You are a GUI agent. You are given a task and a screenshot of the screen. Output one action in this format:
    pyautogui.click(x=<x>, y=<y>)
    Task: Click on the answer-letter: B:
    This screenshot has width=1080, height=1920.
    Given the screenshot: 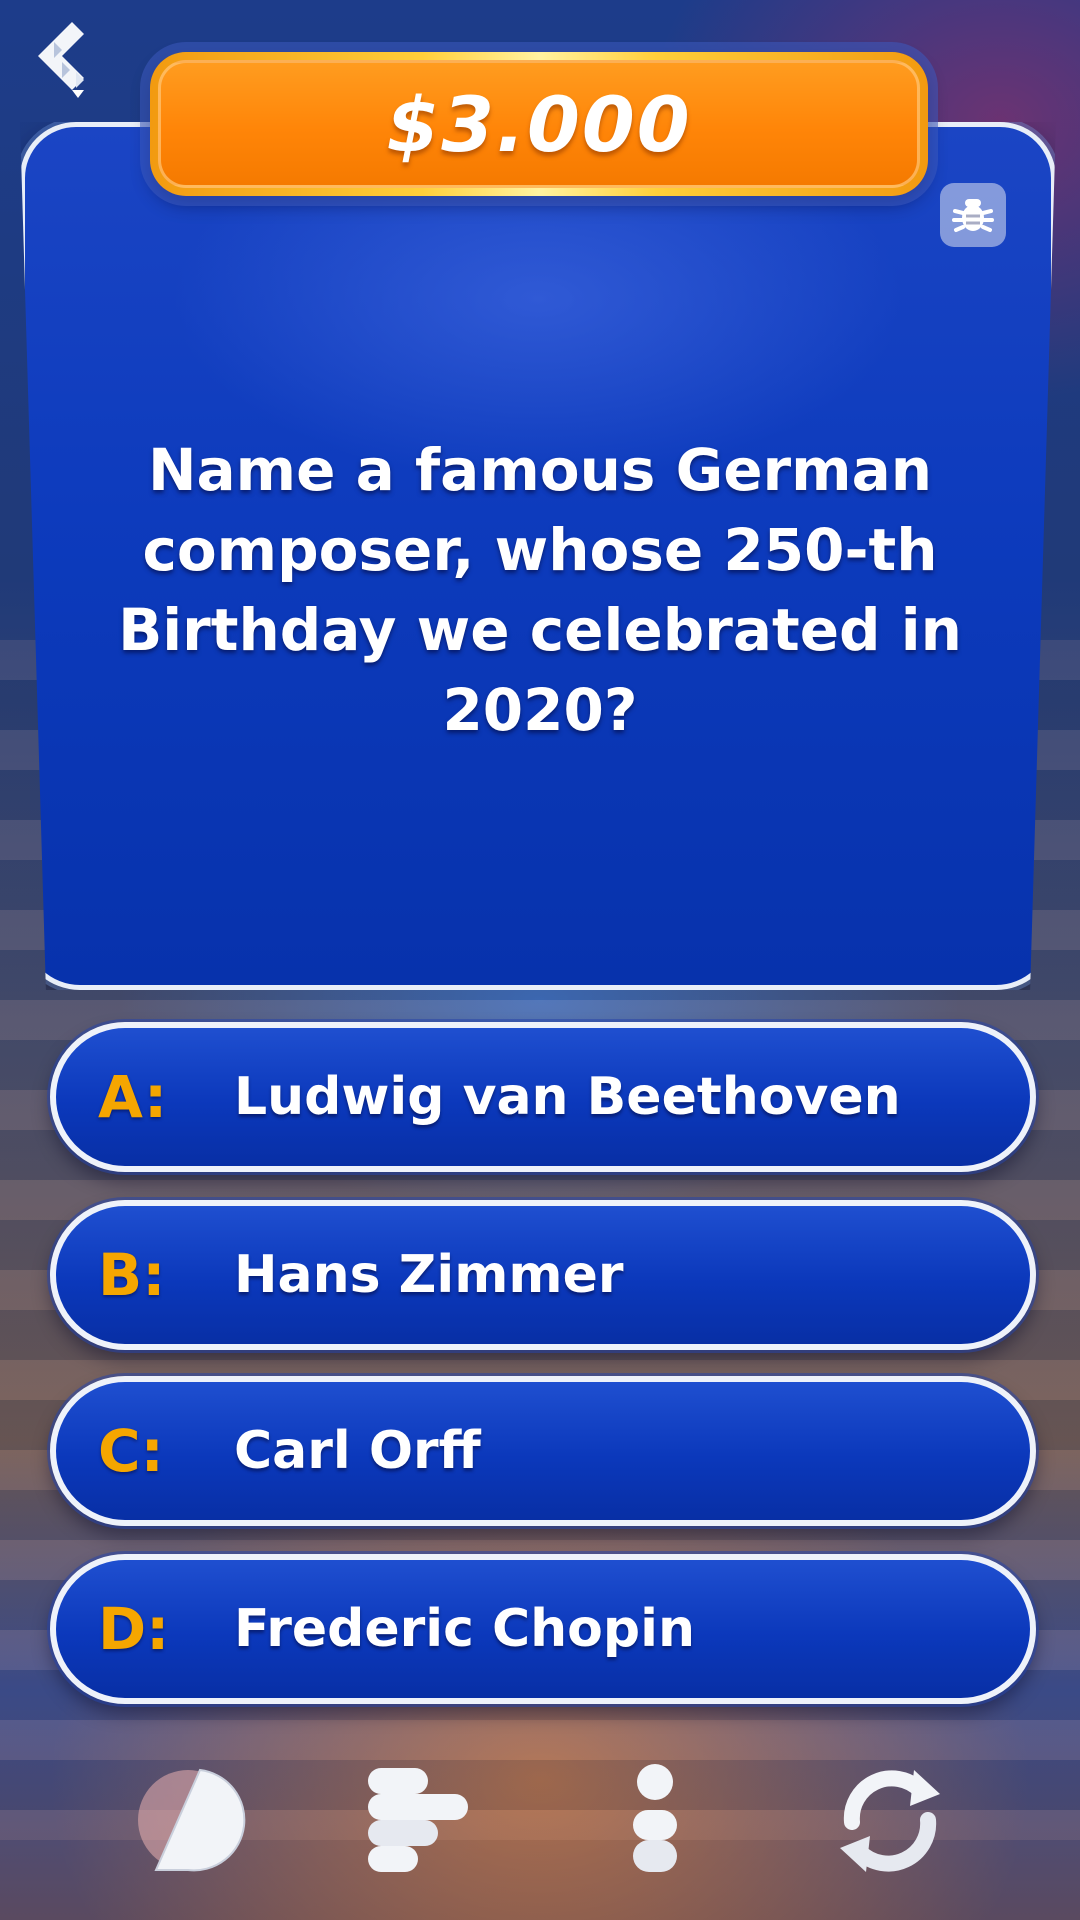 What is the action you would take?
    pyautogui.click(x=132, y=1275)
    